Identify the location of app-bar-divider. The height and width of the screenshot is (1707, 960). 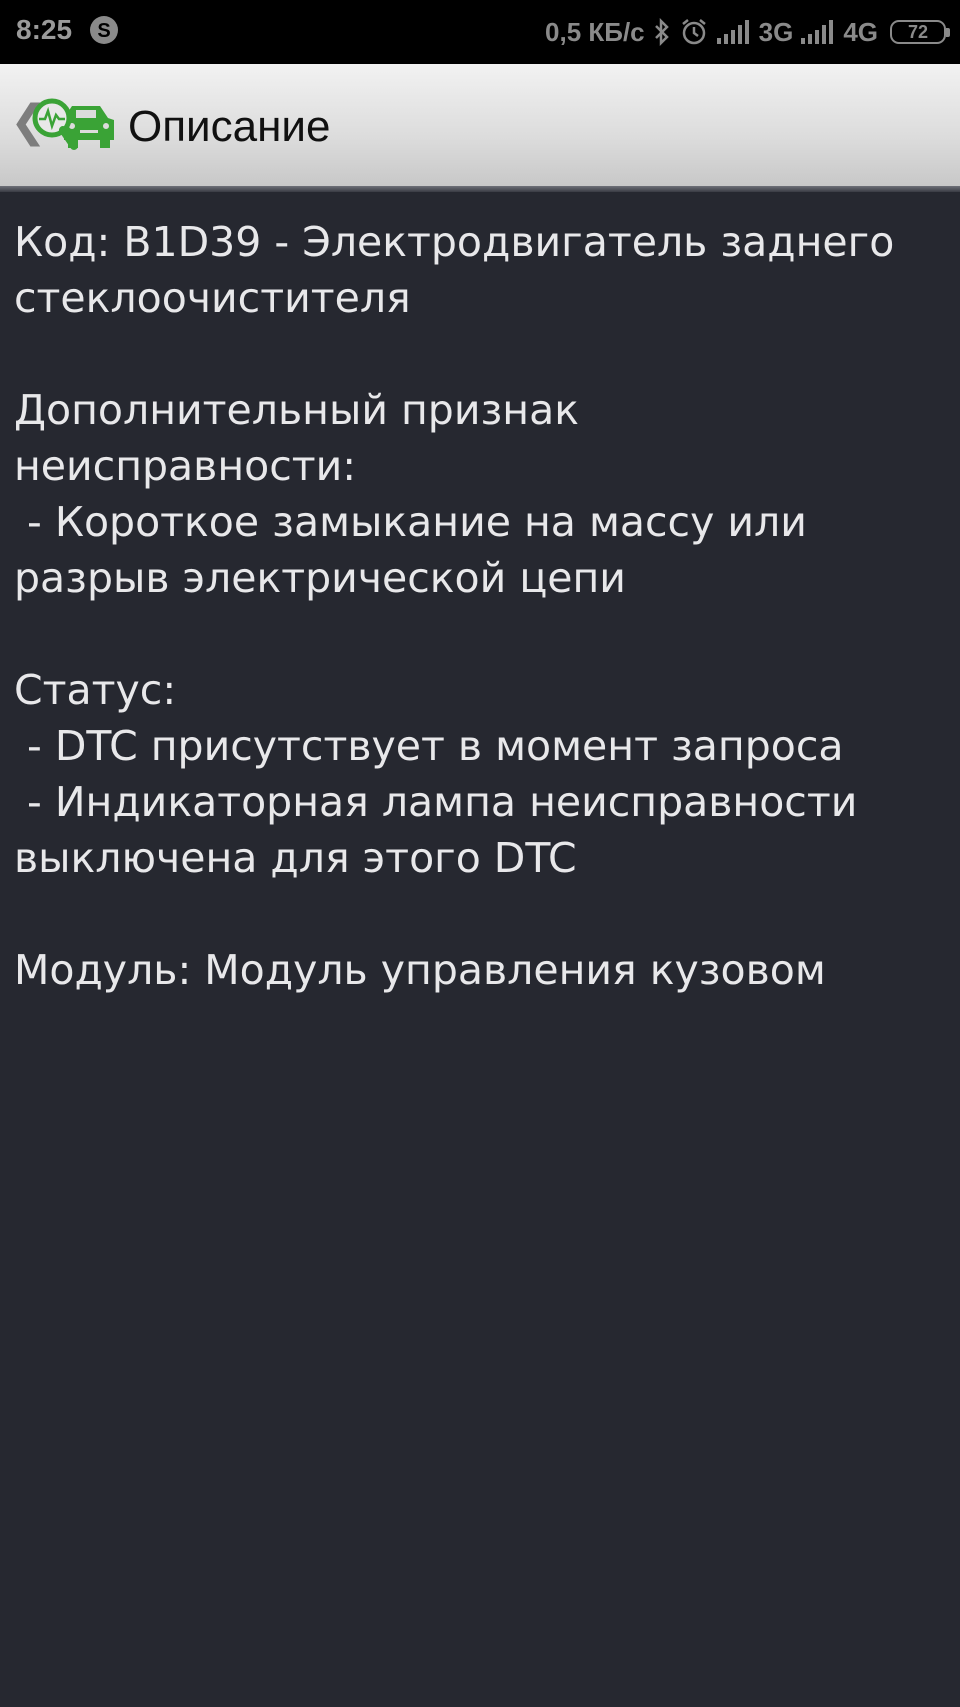
(480, 189).